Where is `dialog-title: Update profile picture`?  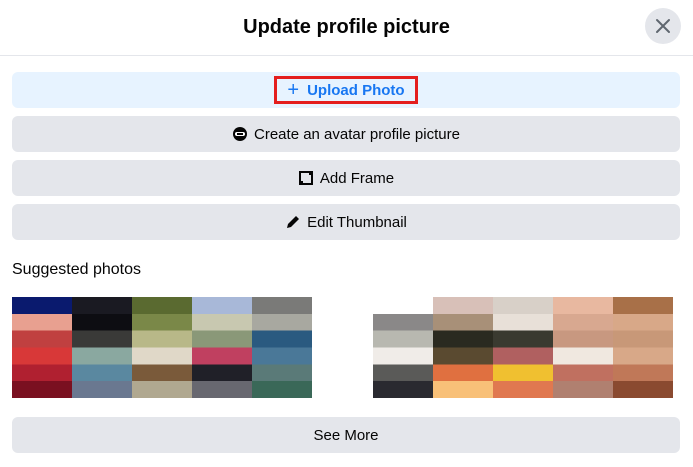 dialog-title: Update profile picture is located at coordinates (346, 27).